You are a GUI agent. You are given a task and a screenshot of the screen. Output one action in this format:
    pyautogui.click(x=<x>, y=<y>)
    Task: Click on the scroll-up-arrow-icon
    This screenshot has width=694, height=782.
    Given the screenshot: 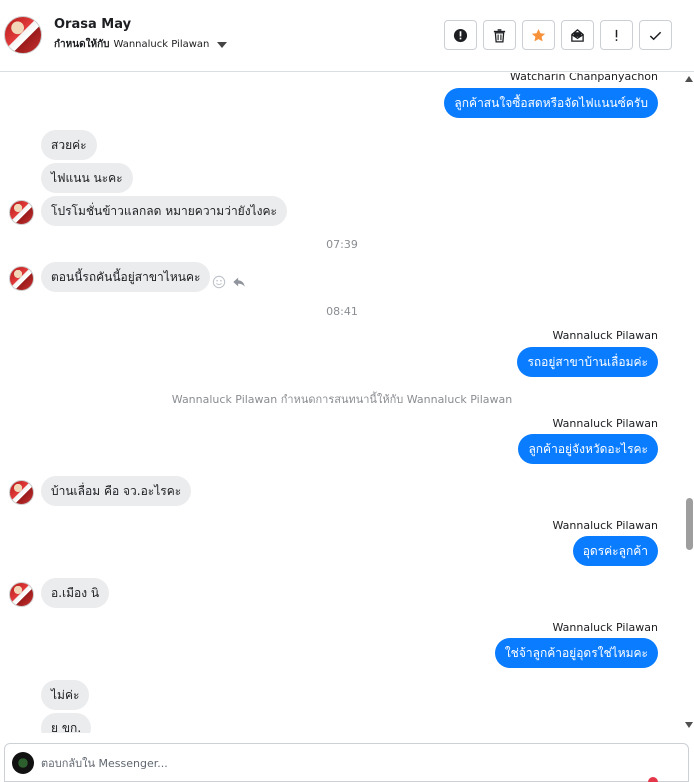 What is the action you would take?
    pyautogui.click(x=689, y=79)
    